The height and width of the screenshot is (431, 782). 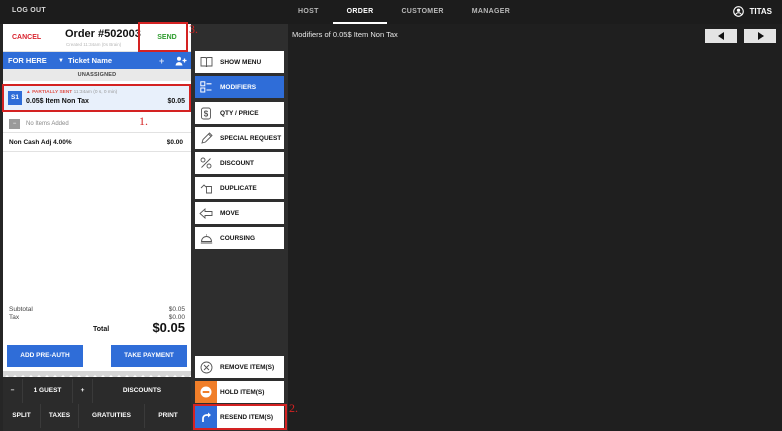 What do you see at coordinates (230, 213) in the screenshot?
I see `move-label: MOVE` at bounding box center [230, 213].